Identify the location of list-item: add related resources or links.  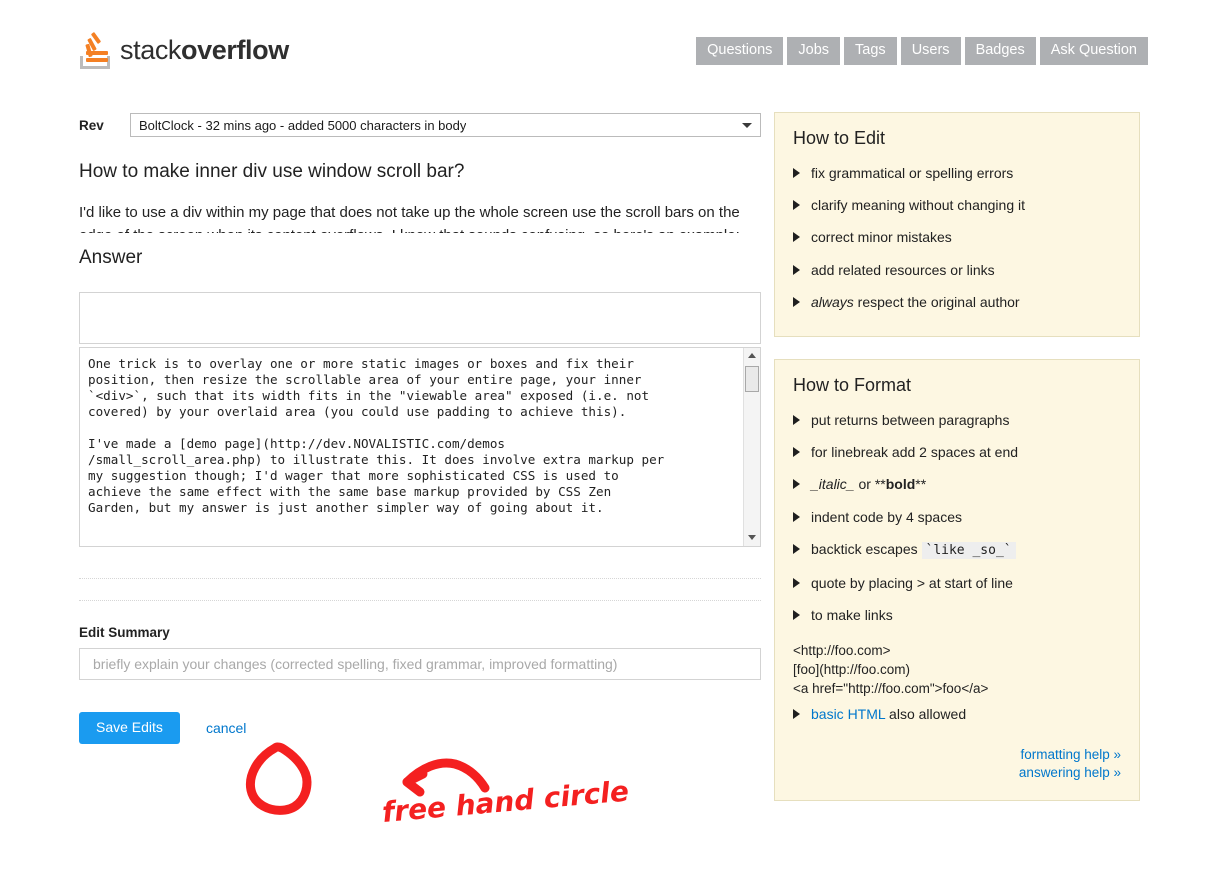
(957, 270).